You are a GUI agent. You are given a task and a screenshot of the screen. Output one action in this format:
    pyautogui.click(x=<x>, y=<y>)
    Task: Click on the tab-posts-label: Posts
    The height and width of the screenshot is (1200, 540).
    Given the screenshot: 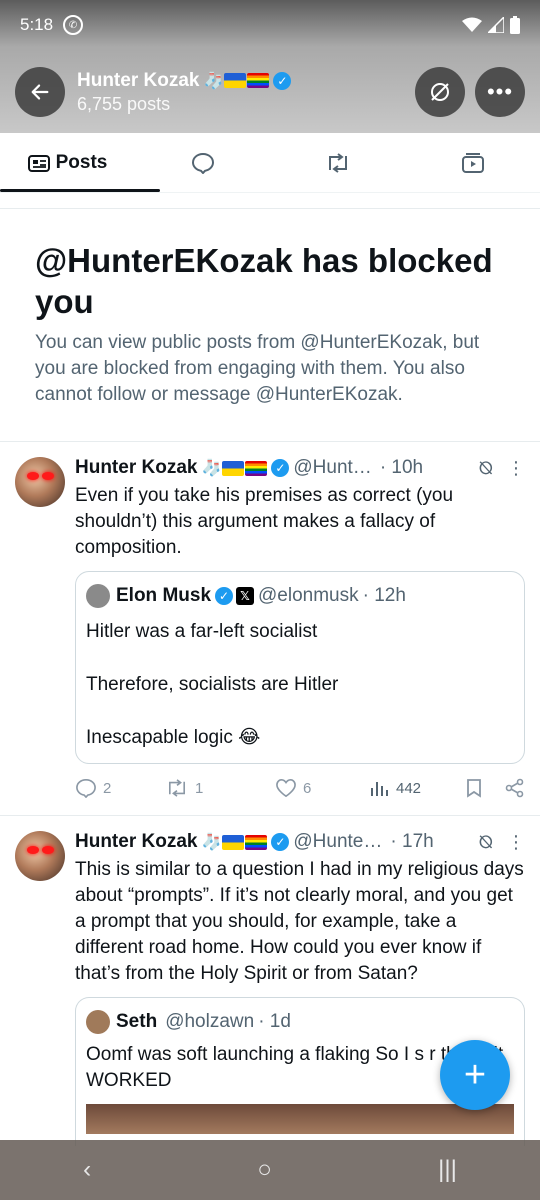 What is the action you would take?
    pyautogui.click(x=81, y=162)
    